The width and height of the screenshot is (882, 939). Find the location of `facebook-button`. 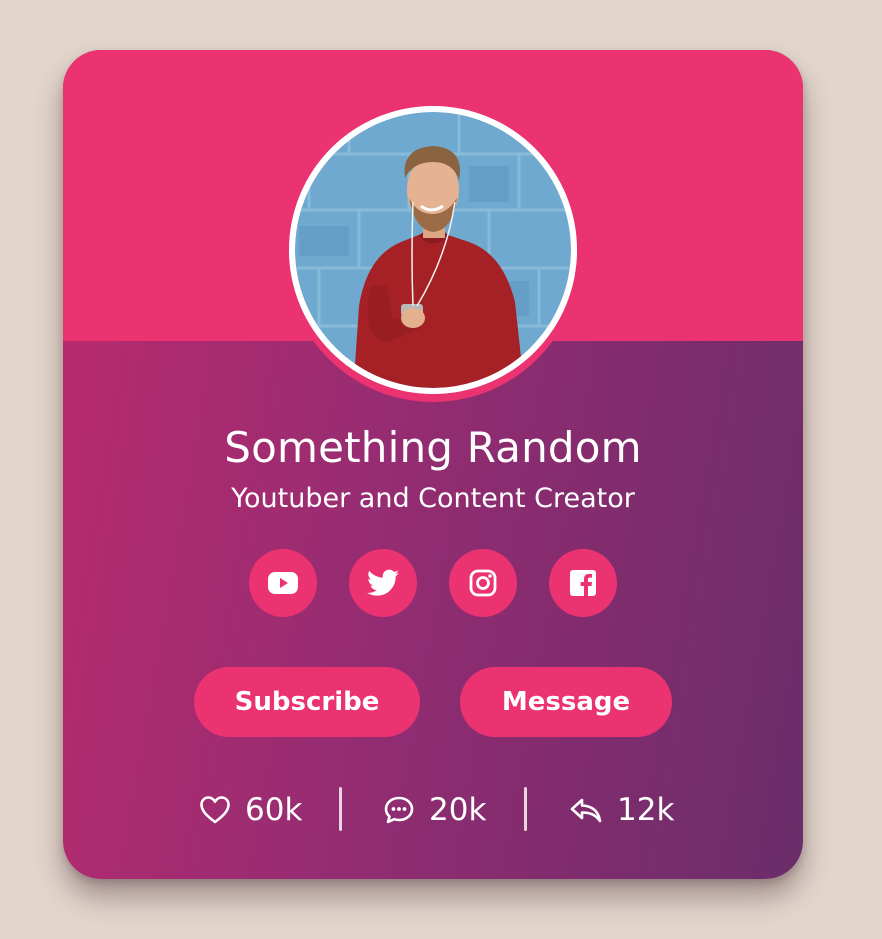

facebook-button is located at coordinates (583, 583).